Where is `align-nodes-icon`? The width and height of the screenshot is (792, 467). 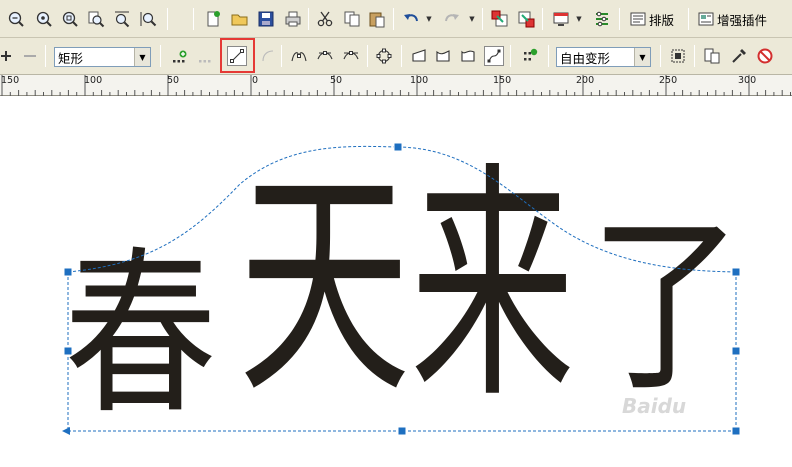
align-nodes-icon is located at coordinates (384, 56).